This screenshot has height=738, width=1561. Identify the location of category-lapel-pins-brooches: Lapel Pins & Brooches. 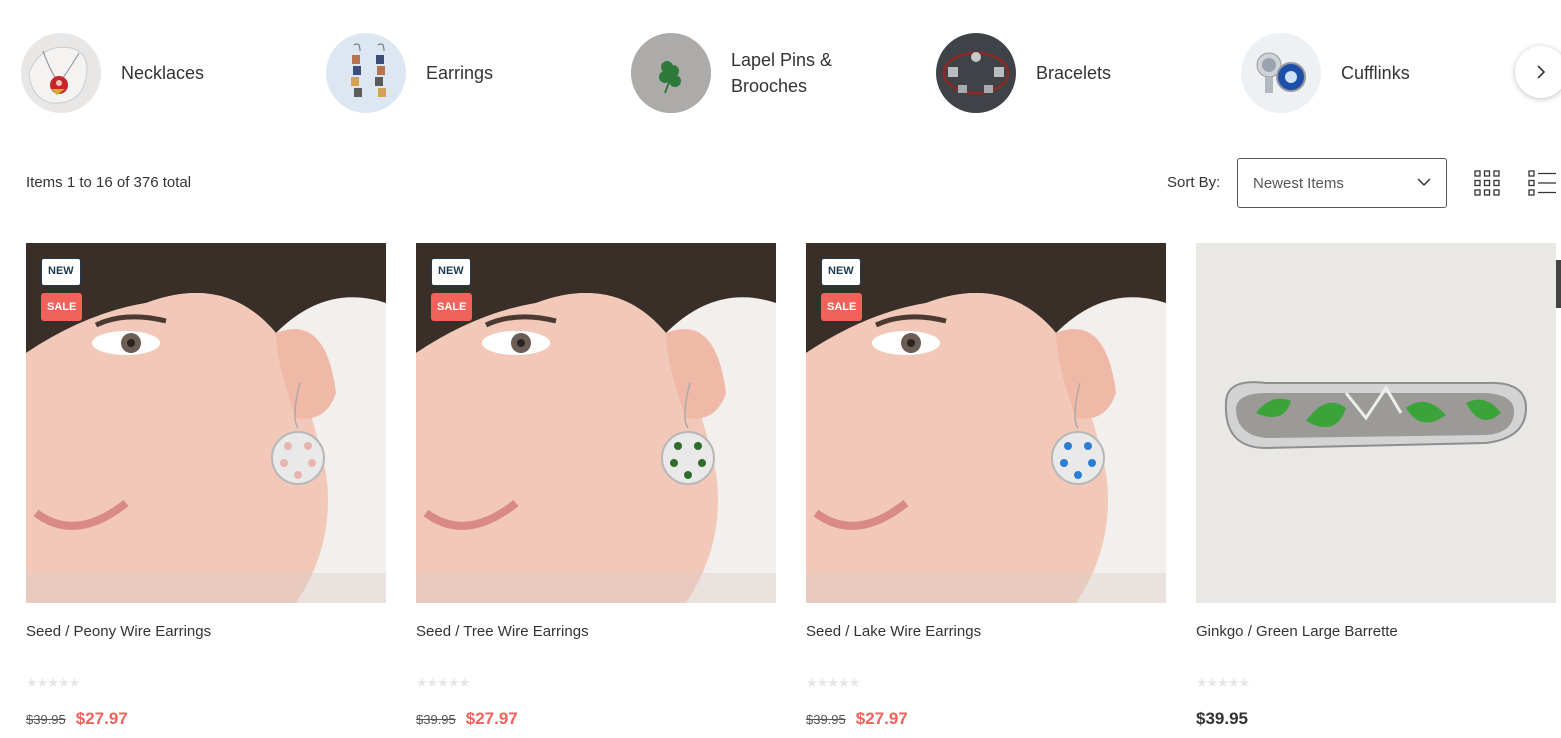
(741, 73).